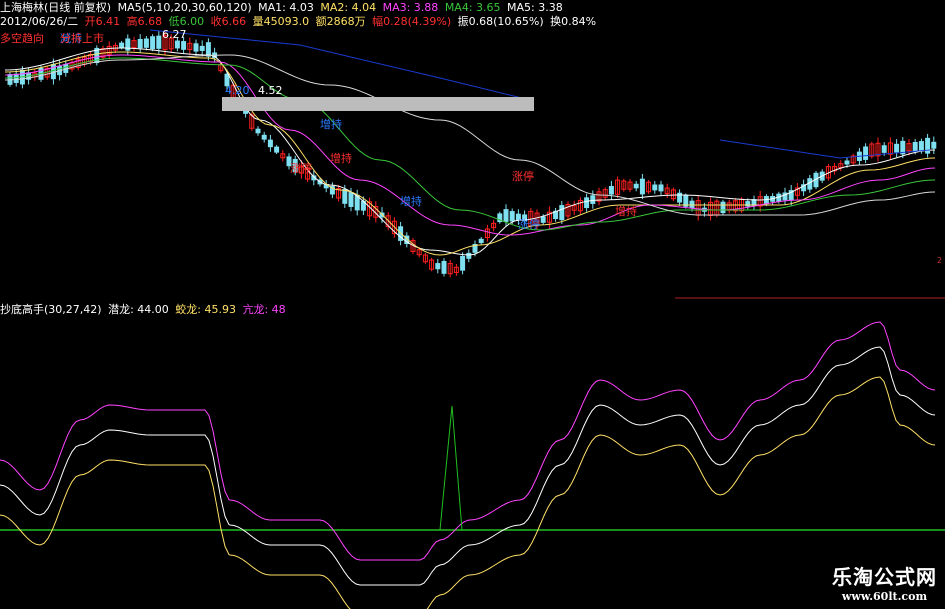 The height and width of the screenshot is (609, 945). I want to click on label-lo: 4.52, so click(270, 90).